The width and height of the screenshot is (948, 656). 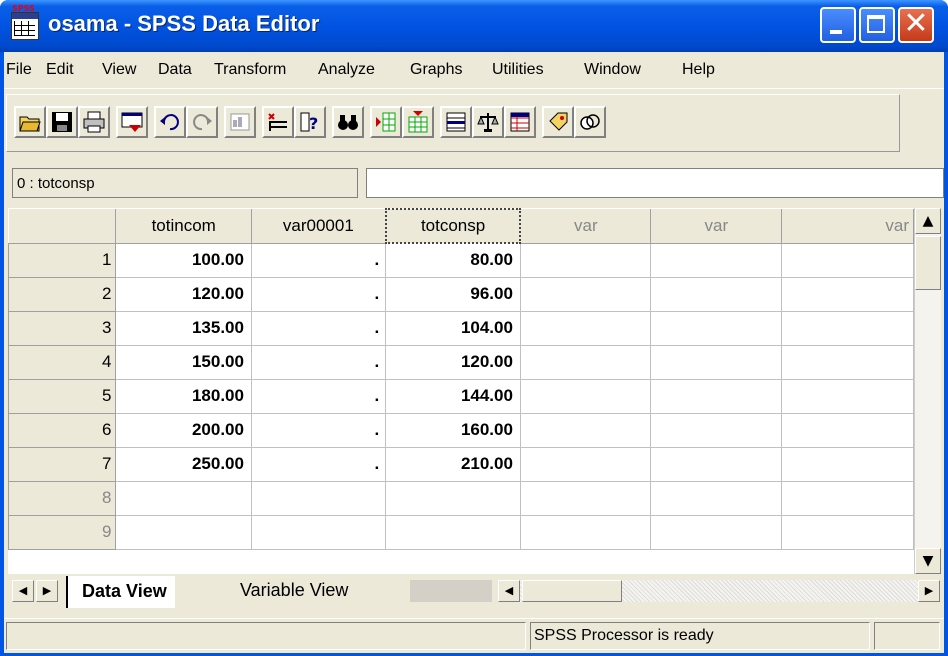 What do you see at coordinates (183, 328) in the screenshot?
I see `cell-totincom: 135.00` at bounding box center [183, 328].